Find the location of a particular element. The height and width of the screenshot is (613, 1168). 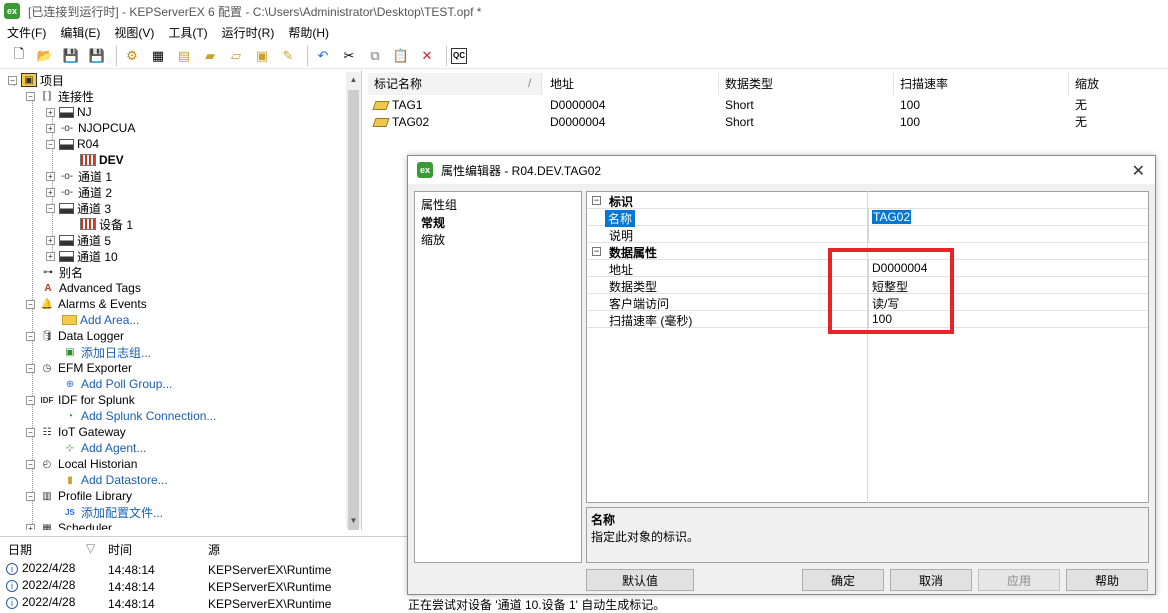

quick-client-qc-icon: QC is located at coordinates (459, 55).